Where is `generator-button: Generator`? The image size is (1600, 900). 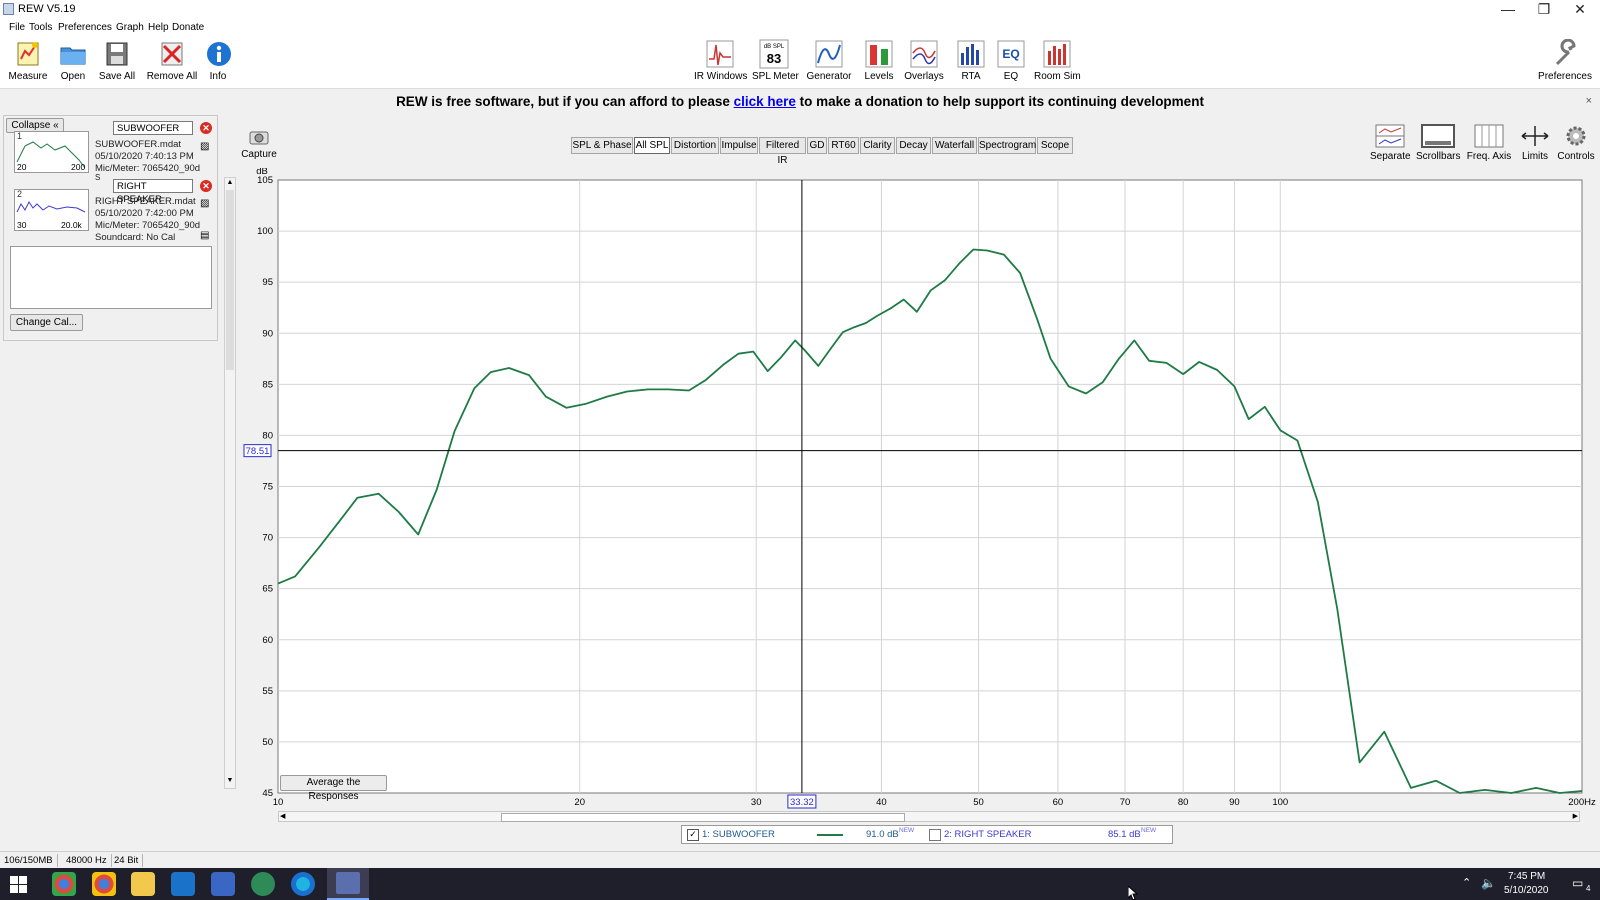 generator-button: Generator is located at coordinates (829, 60).